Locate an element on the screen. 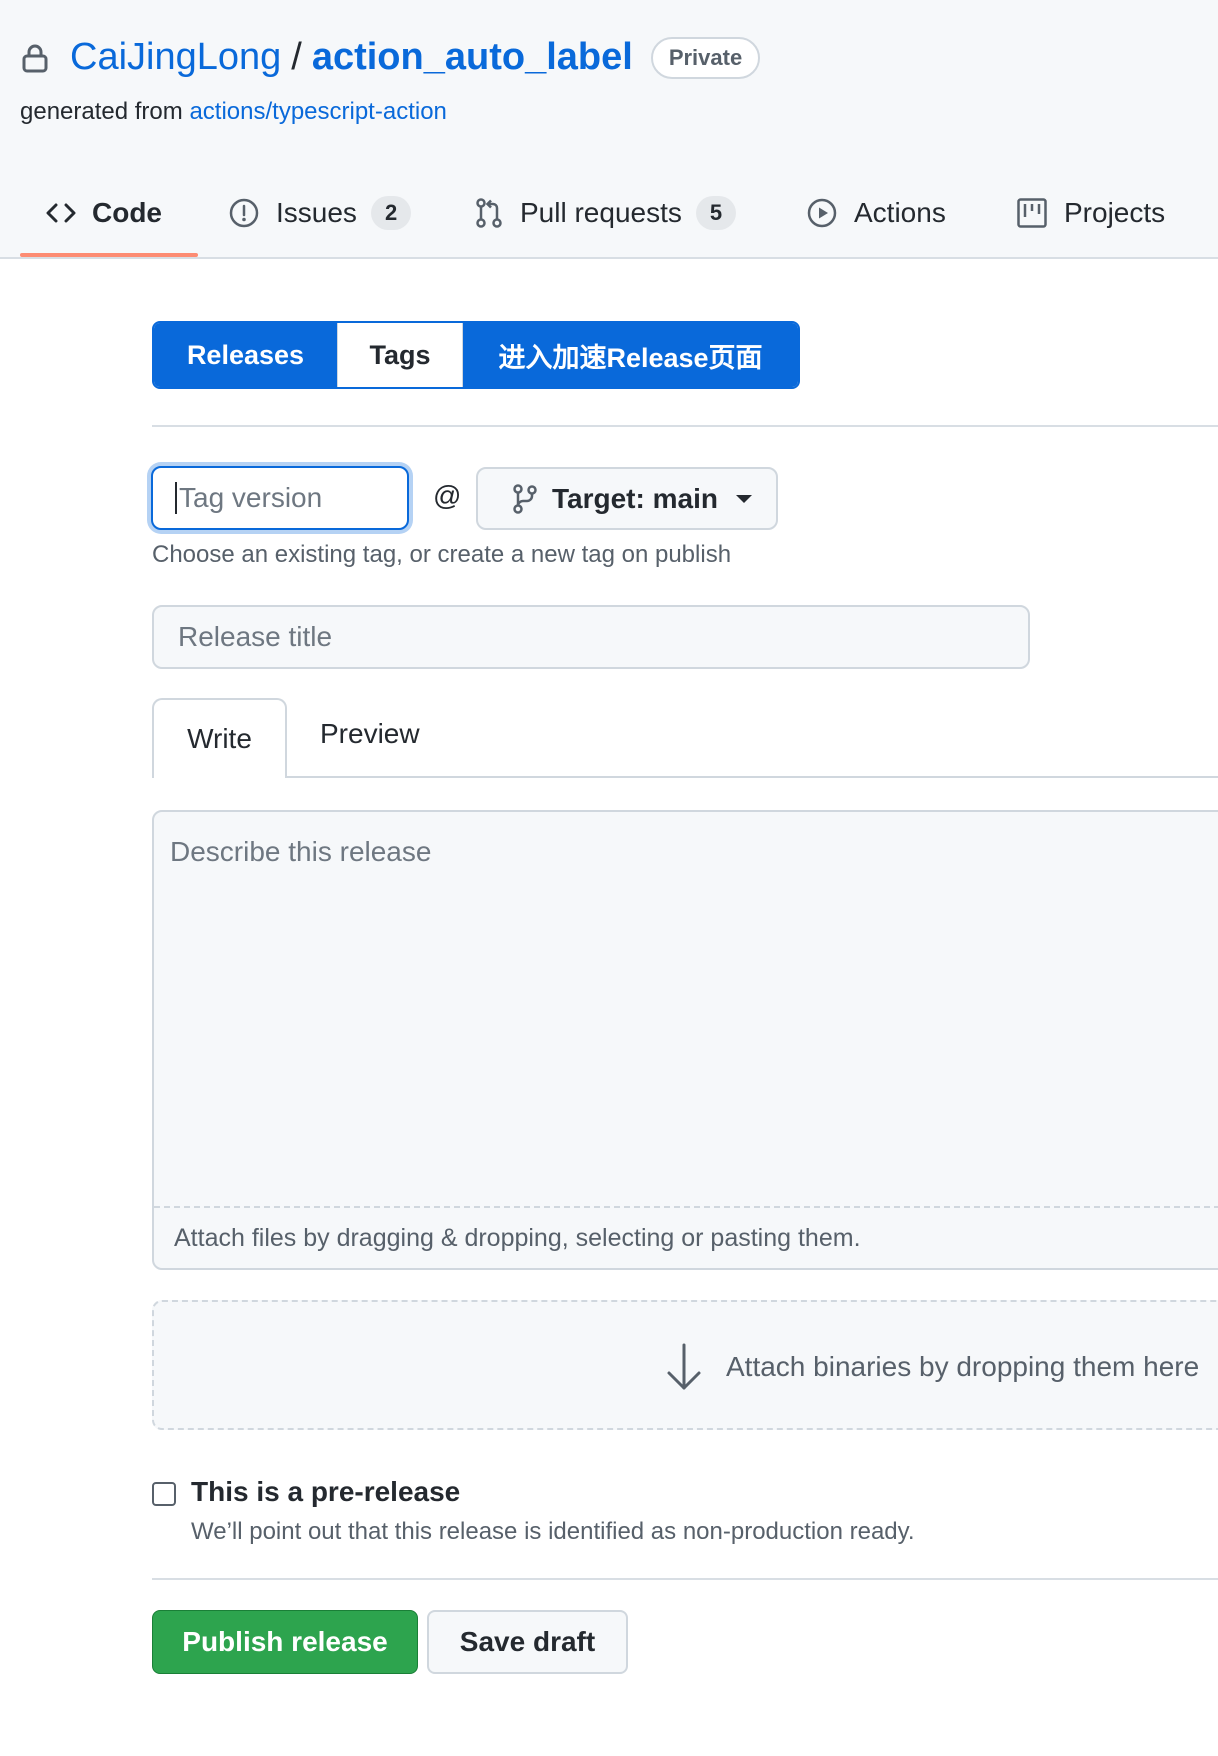 This screenshot has height=1756, width=1218. play-icon is located at coordinates (822, 213).